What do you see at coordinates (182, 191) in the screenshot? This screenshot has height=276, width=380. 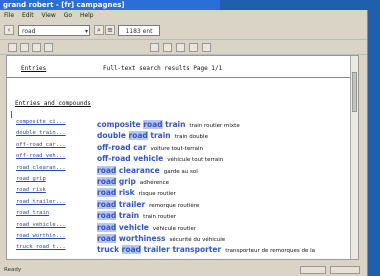 I see `list-item: road risk road risk risque routier` at bounding box center [182, 191].